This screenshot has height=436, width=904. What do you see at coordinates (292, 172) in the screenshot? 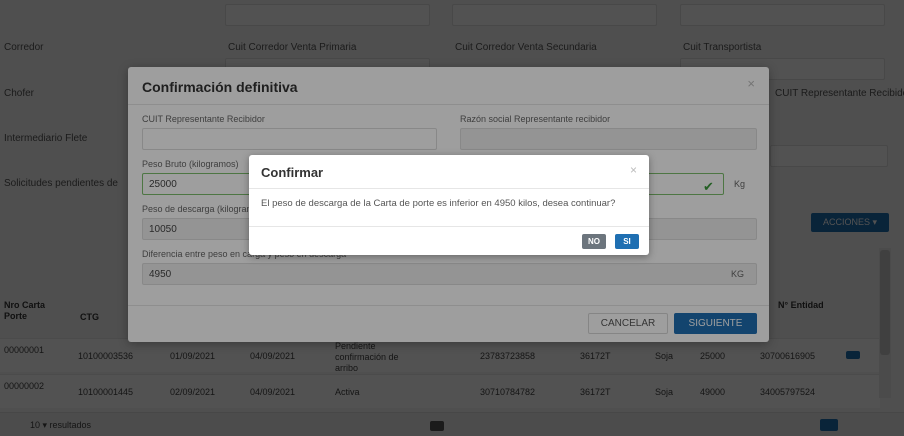
I see `dialog-title: Confirmar` at bounding box center [292, 172].